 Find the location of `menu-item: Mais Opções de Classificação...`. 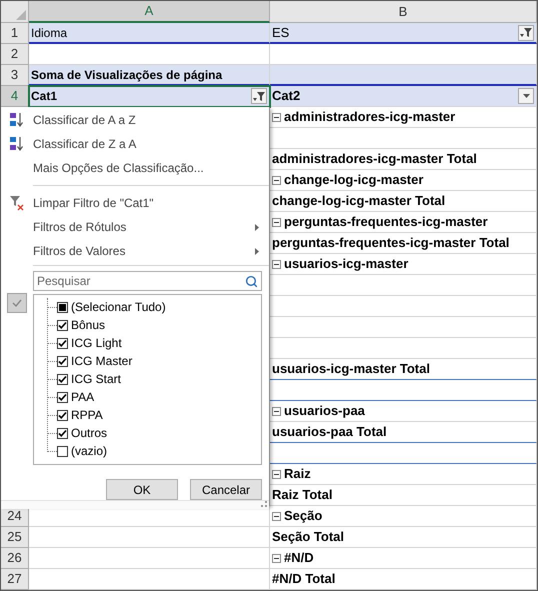

menu-item: Mais Opções de Classificação... is located at coordinates (135, 168).